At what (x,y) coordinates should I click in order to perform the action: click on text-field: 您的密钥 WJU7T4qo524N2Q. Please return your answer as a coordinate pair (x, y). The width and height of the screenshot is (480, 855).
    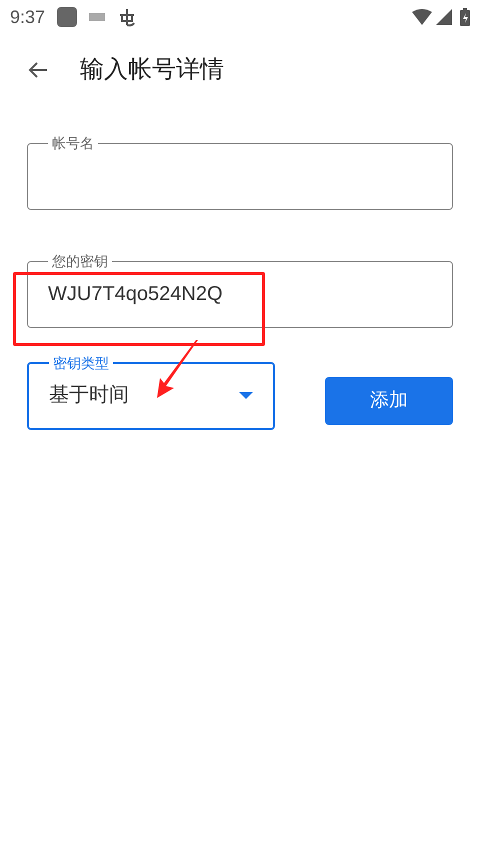
    Looking at the image, I should click on (240, 291).